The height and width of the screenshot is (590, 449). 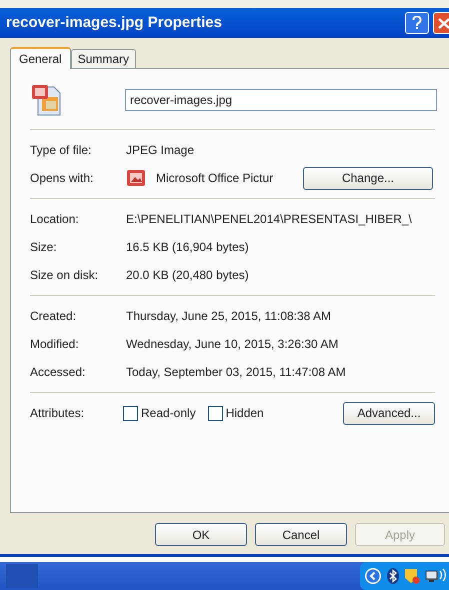 I want to click on field-label: Location:, so click(x=55, y=219).